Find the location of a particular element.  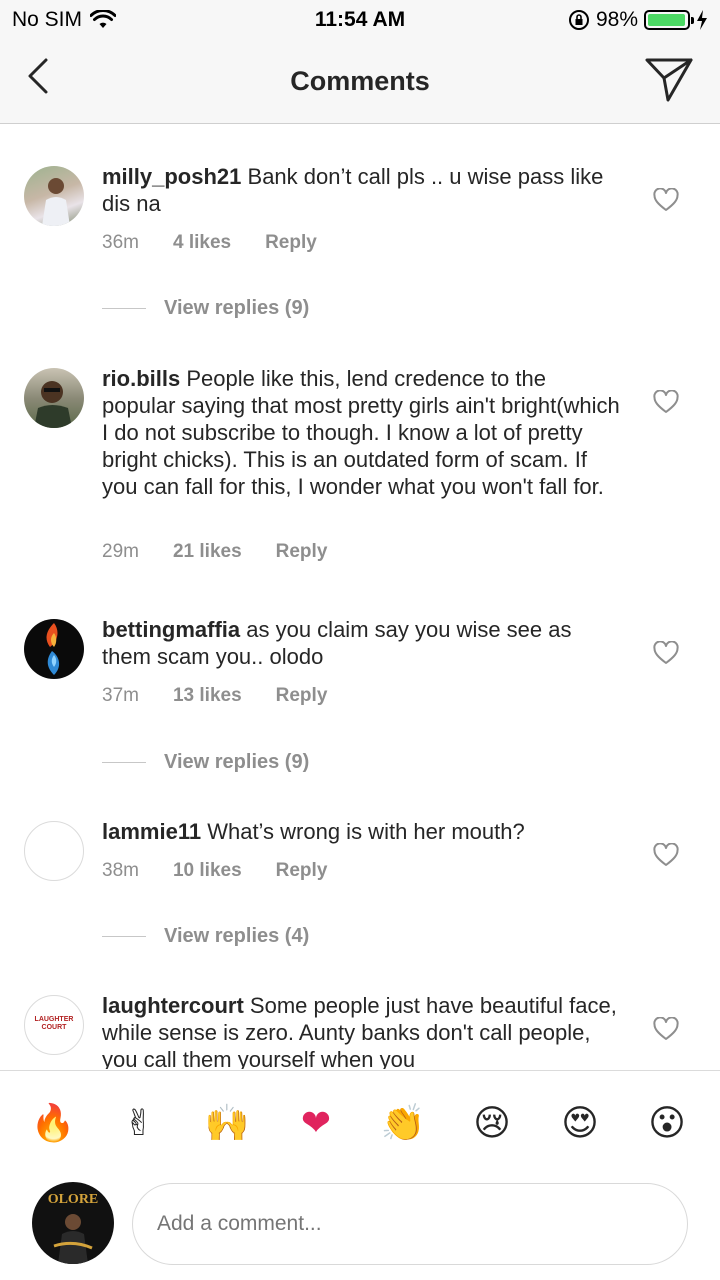

comment-username: bettingmaffia is located at coordinates (171, 629).